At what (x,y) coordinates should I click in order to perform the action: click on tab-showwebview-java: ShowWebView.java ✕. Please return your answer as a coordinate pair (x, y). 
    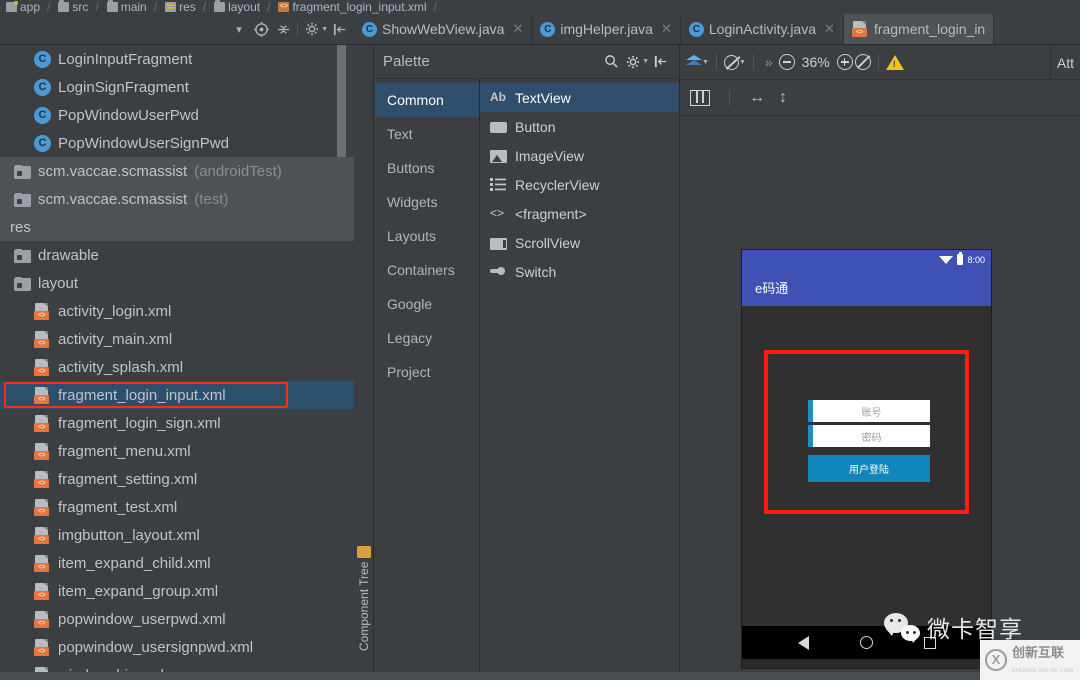
    Looking at the image, I should click on (443, 29).